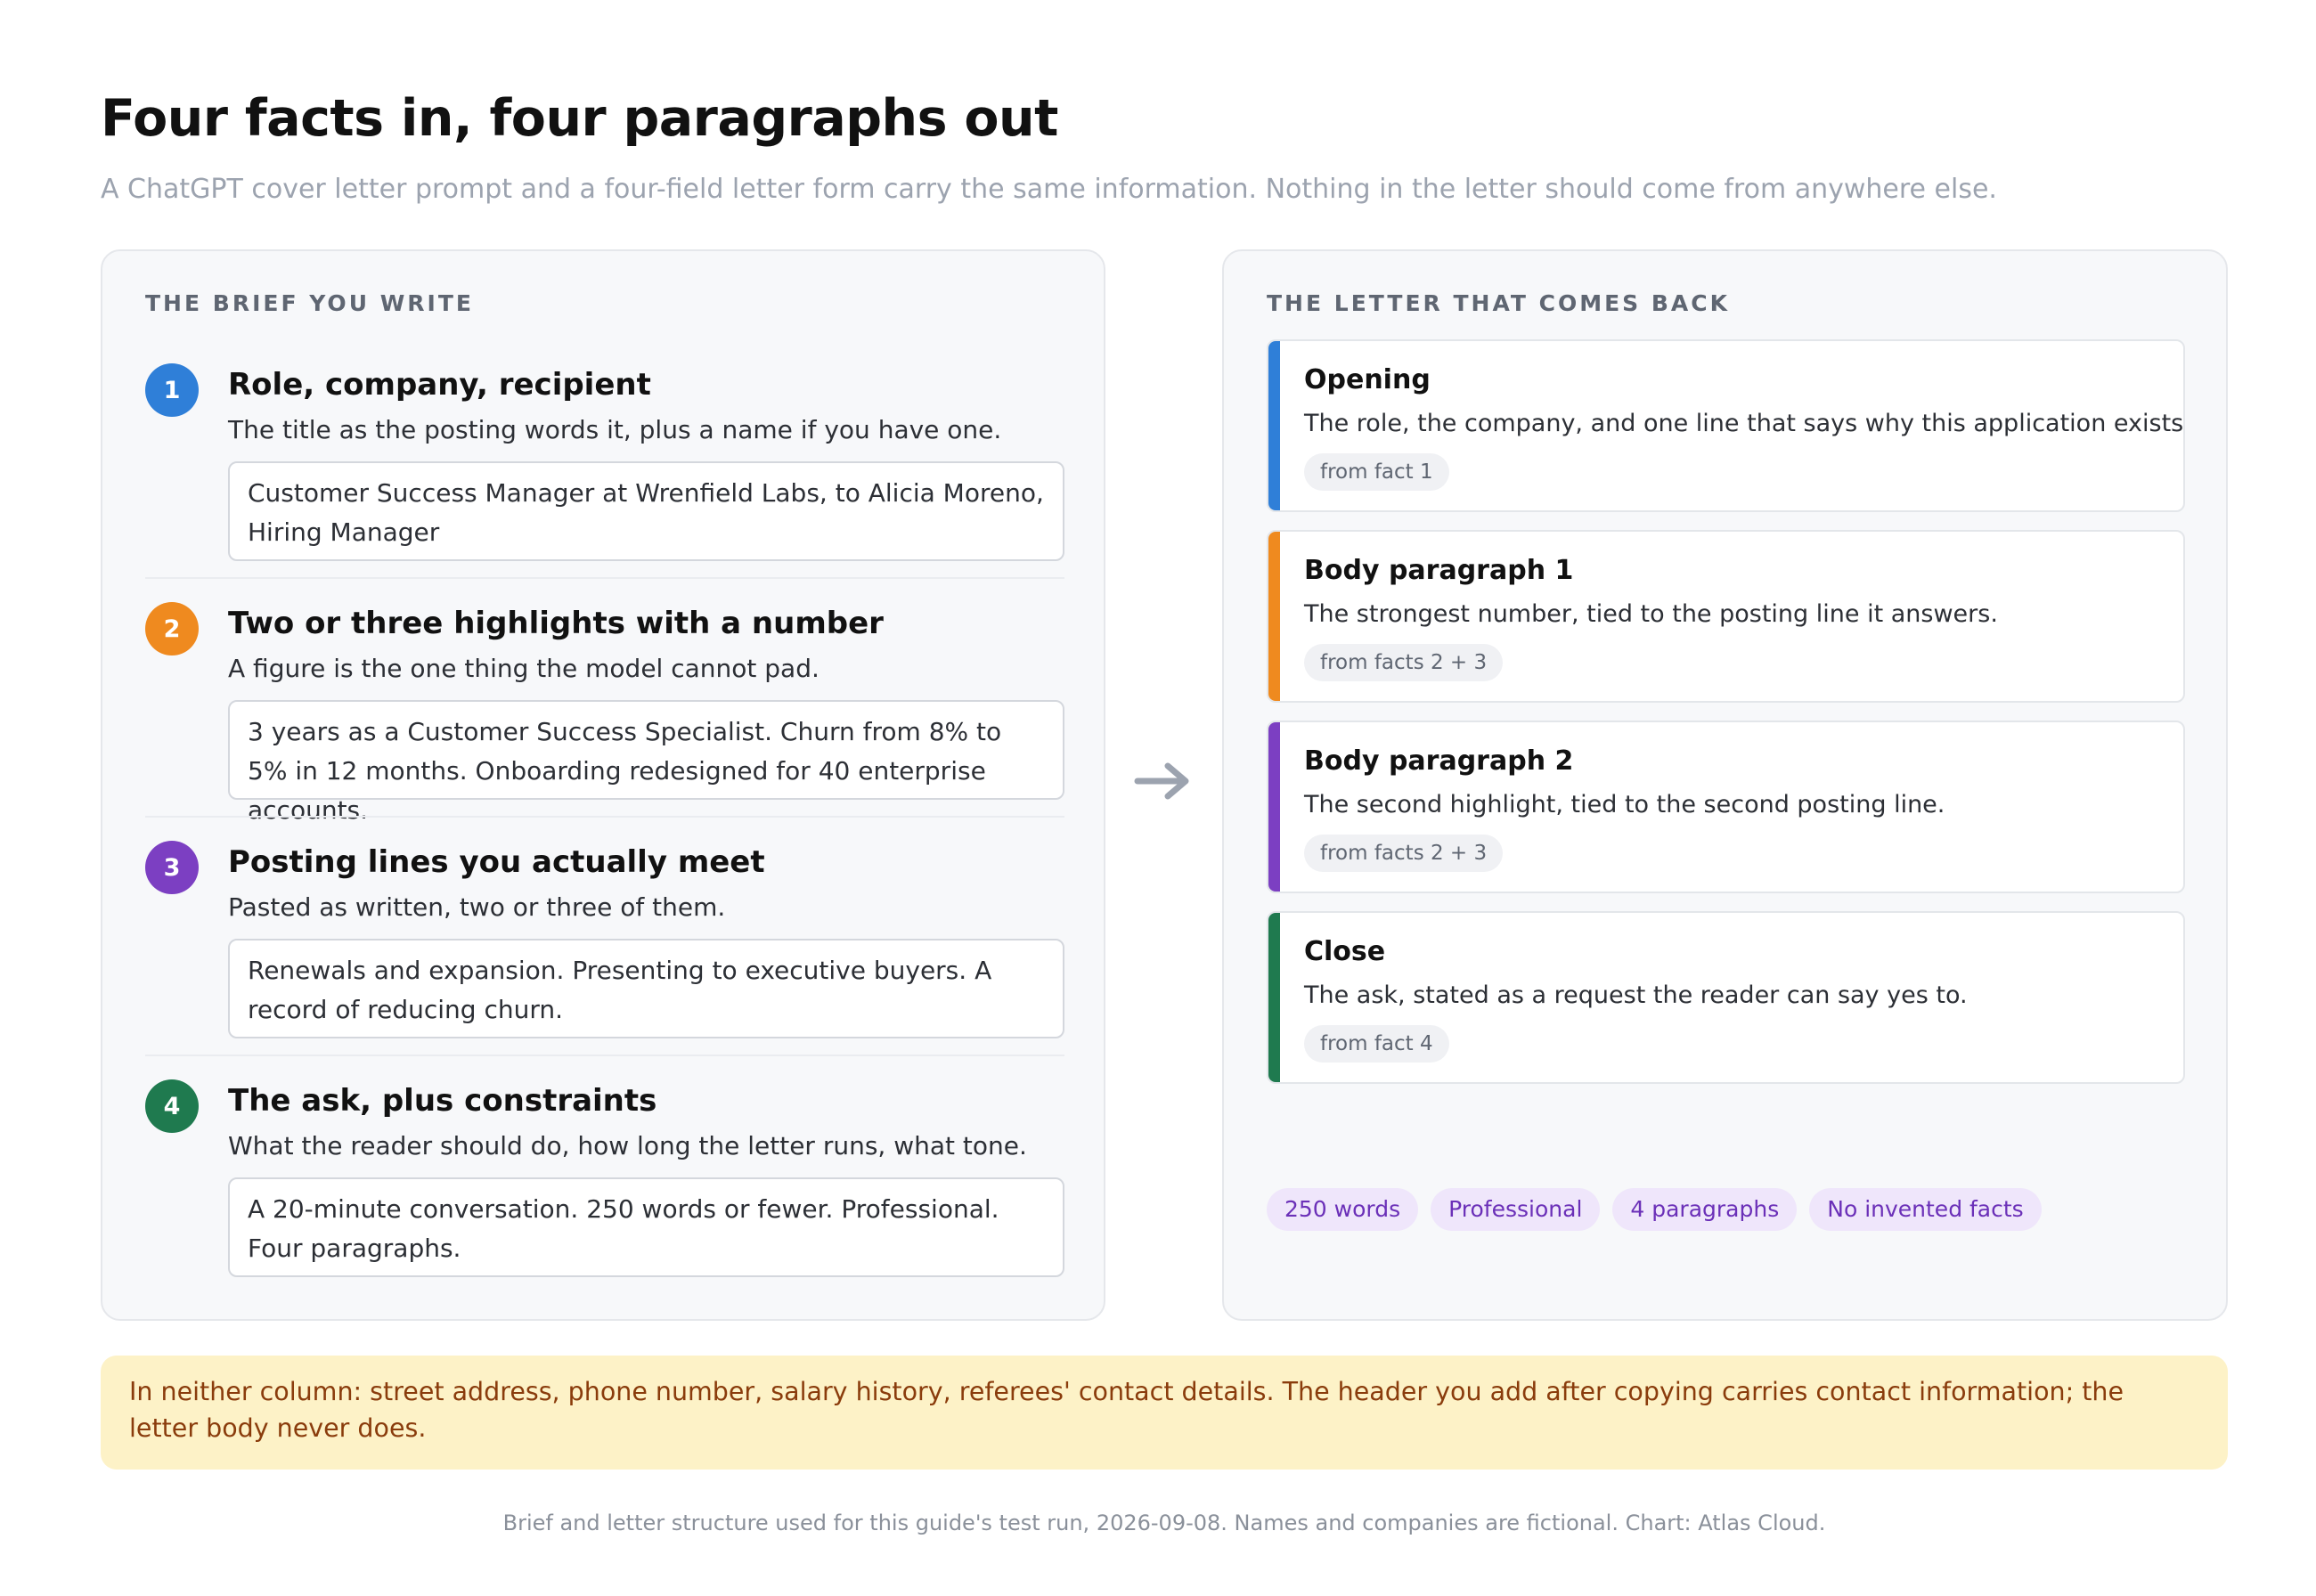  I want to click on tag-word-limit: 250 words, so click(1343, 1209).